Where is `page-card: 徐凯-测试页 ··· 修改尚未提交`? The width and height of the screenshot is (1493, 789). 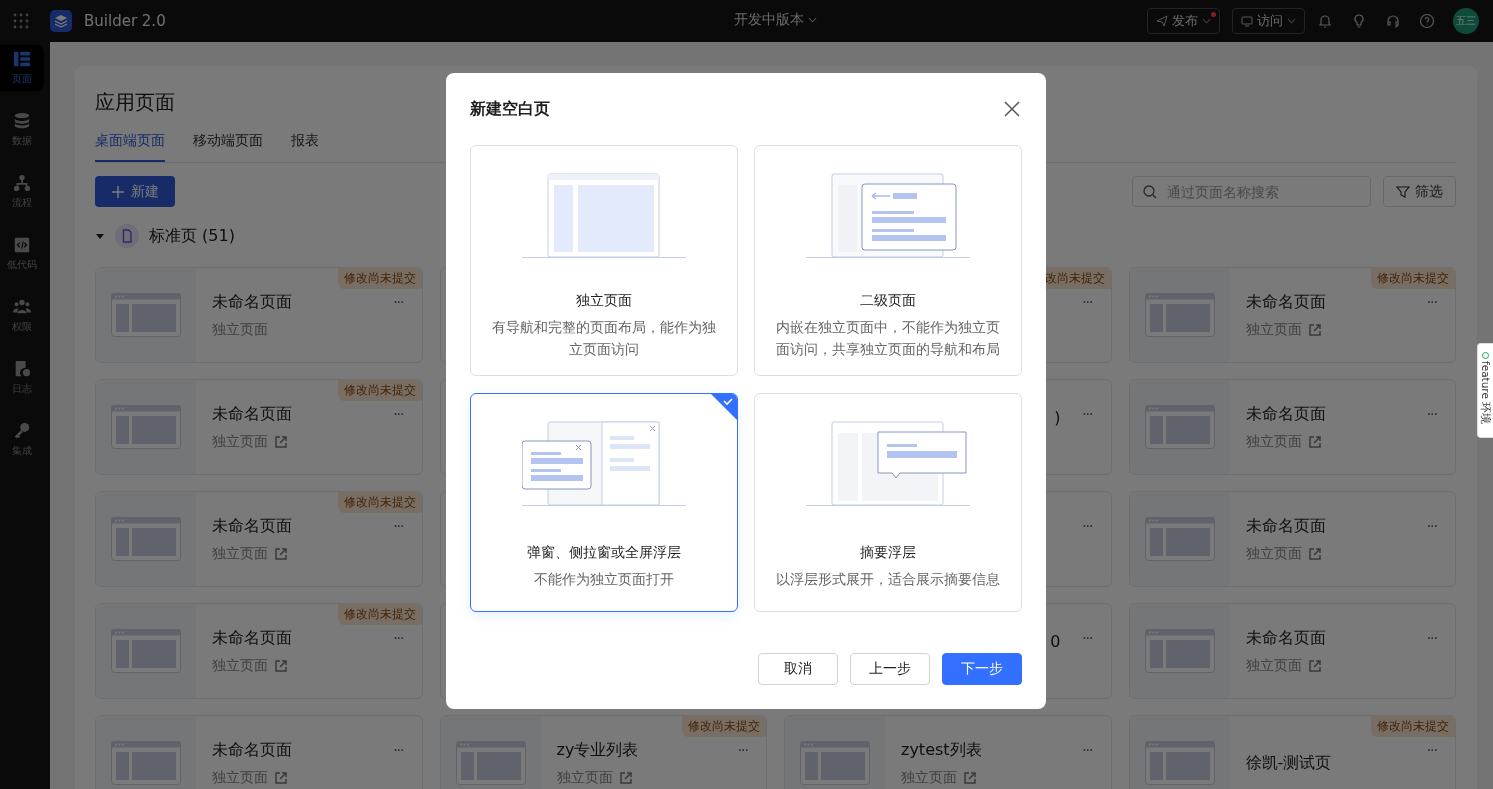 page-card: 徐凯-测试页 ··· 修改尚未提交 is located at coordinates (1292, 752).